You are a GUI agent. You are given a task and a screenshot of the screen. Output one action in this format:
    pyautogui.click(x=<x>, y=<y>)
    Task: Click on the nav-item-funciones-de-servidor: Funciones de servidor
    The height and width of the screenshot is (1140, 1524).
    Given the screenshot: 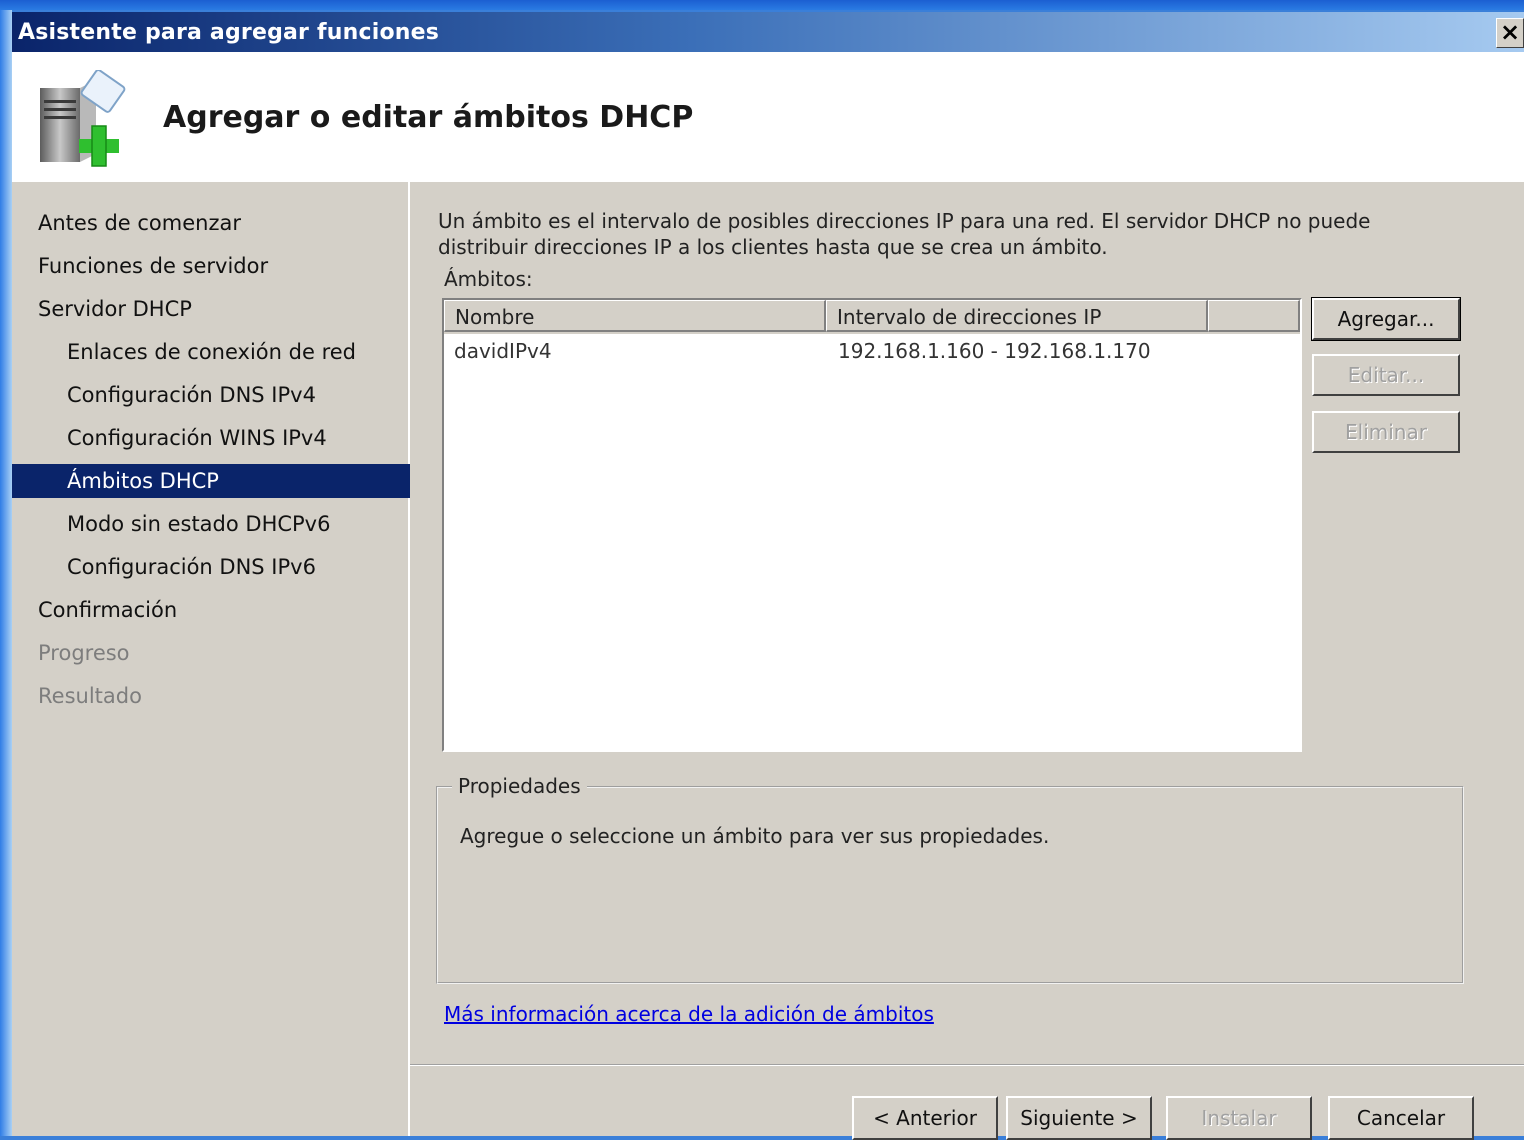 What is the action you would take?
    pyautogui.click(x=222, y=266)
    